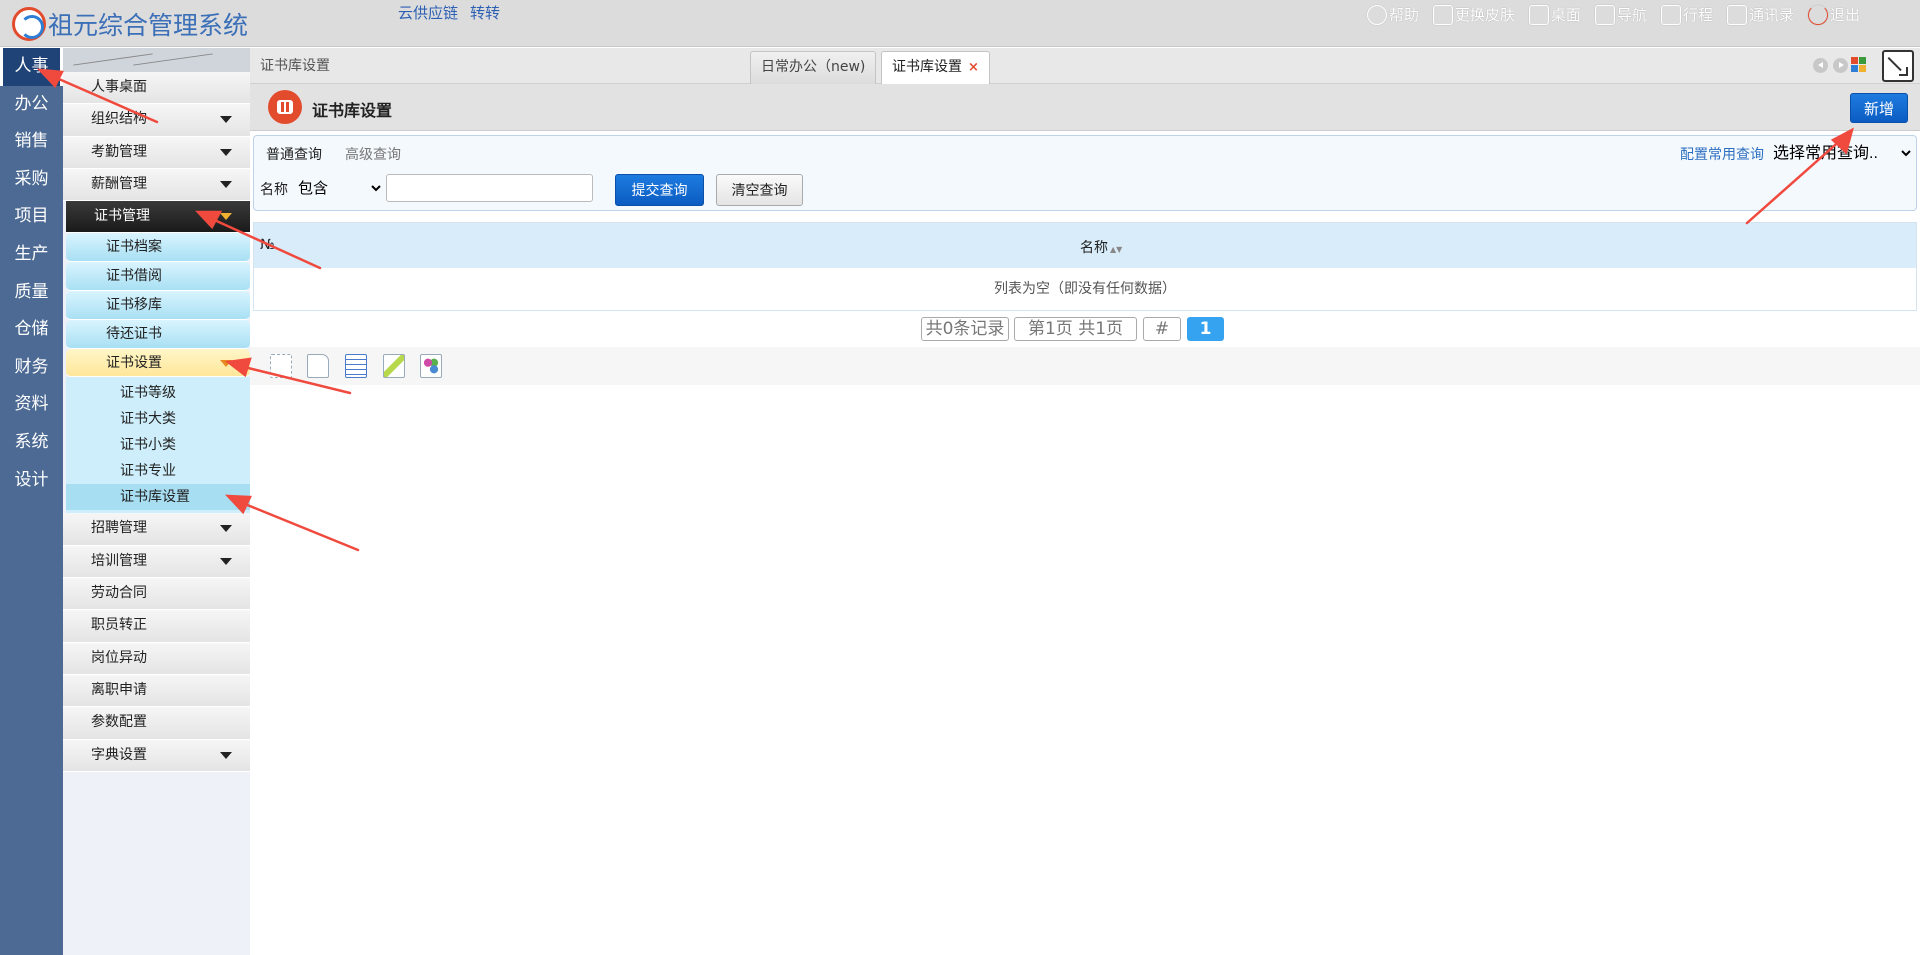 This screenshot has height=955, width=1920. Describe the element at coordinates (134, 305) in the screenshot. I see `nav-label: 证书移库` at that location.